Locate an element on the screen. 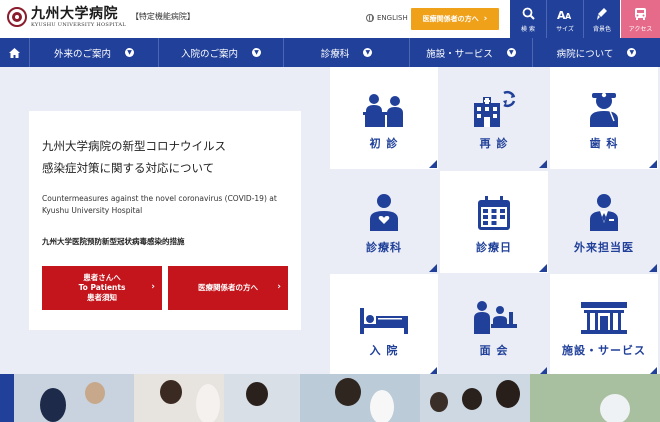 The height and width of the screenshot is (422, 660). tile-admission-label: 入 院 is located at coordinates (384, 350).